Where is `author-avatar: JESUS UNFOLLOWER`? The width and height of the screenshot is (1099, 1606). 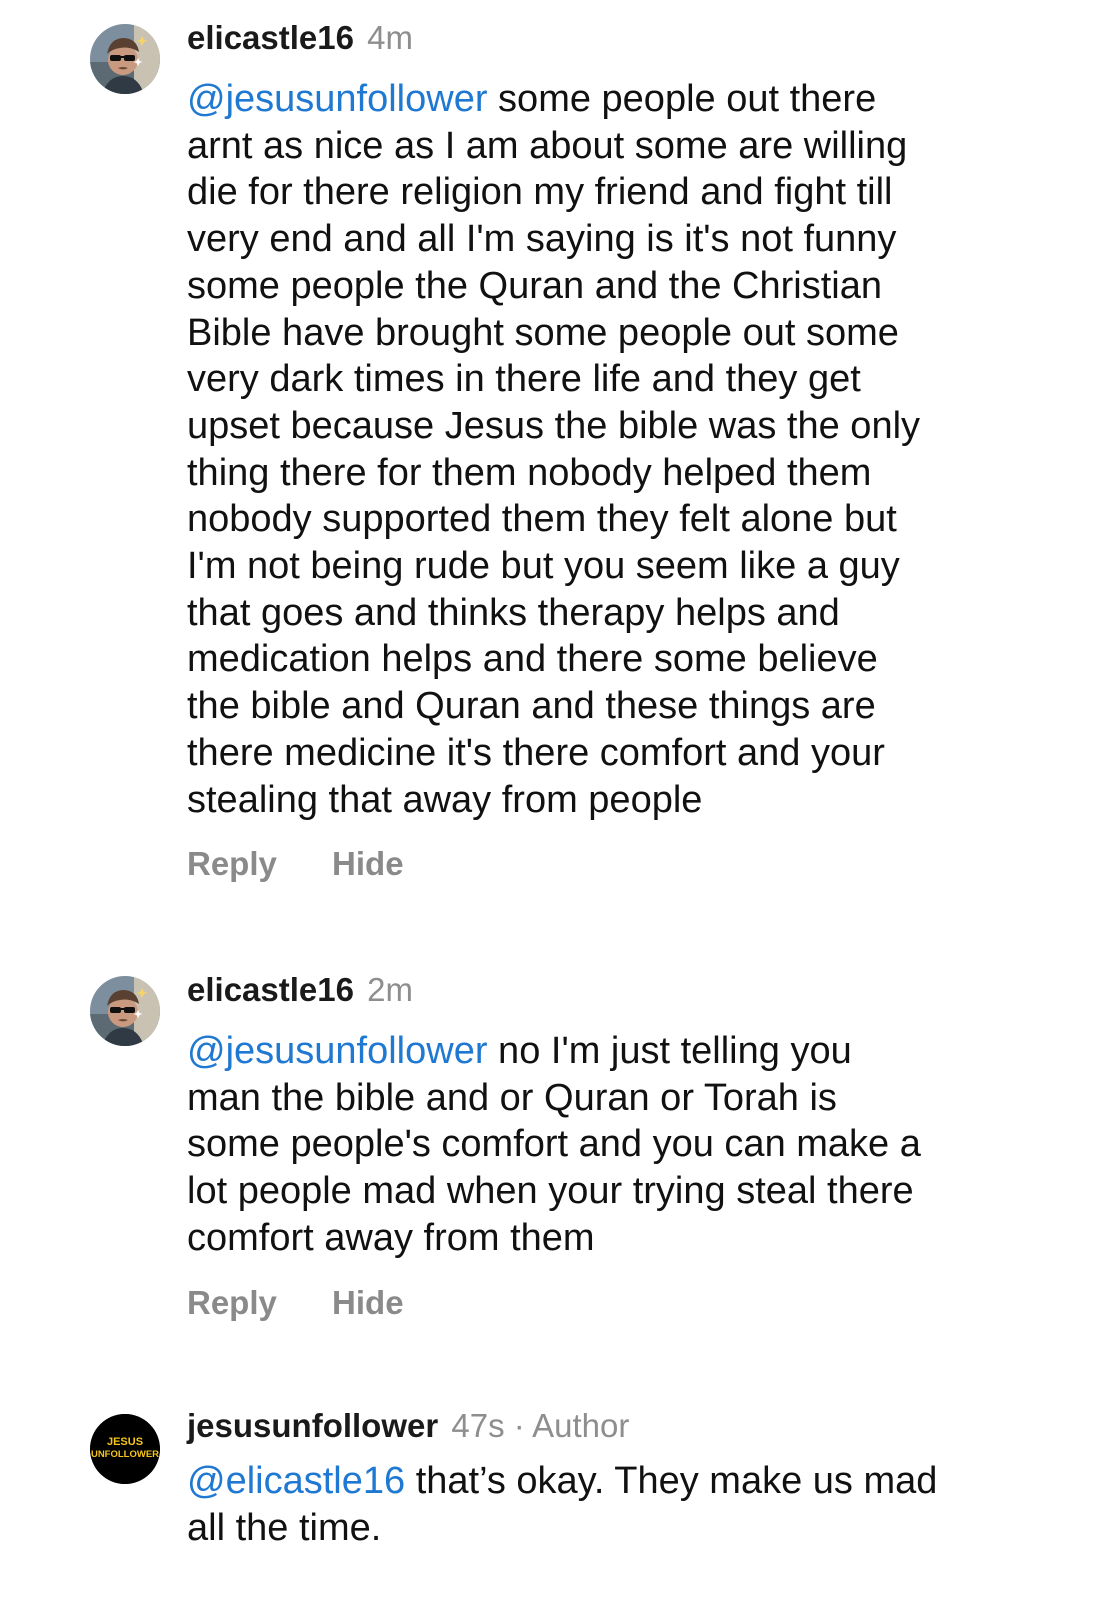
author-avatar: JESUS UNFOLLOWER is located at coordinates (125, 1449).